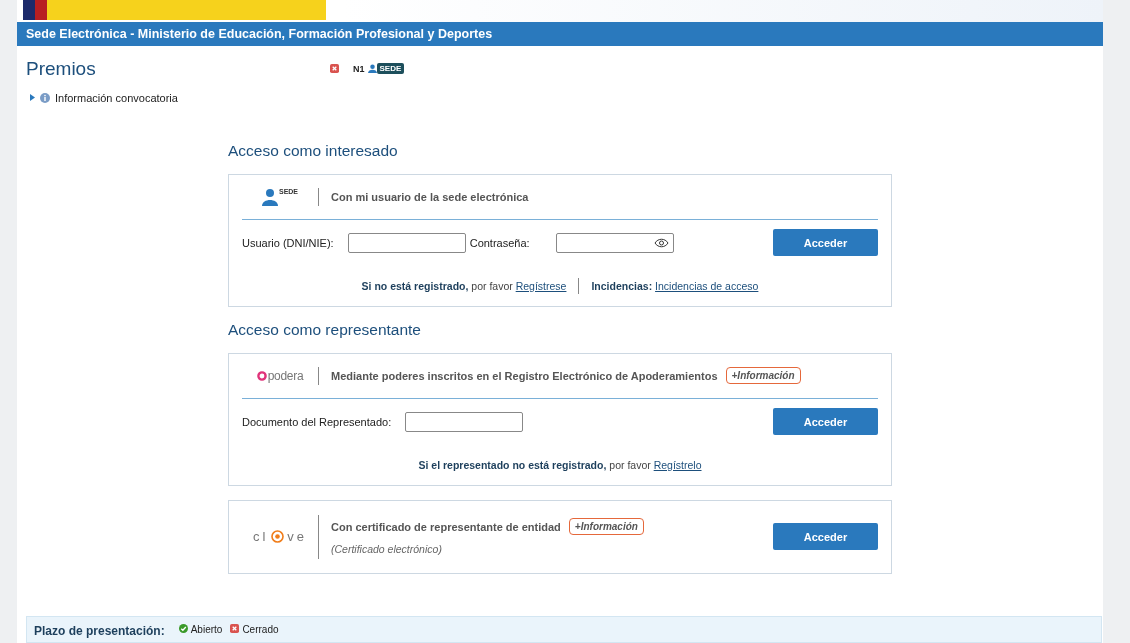  Describe the element at coordinates (260, 537) in the screenshot. I see `logo-text: cl` at that location.